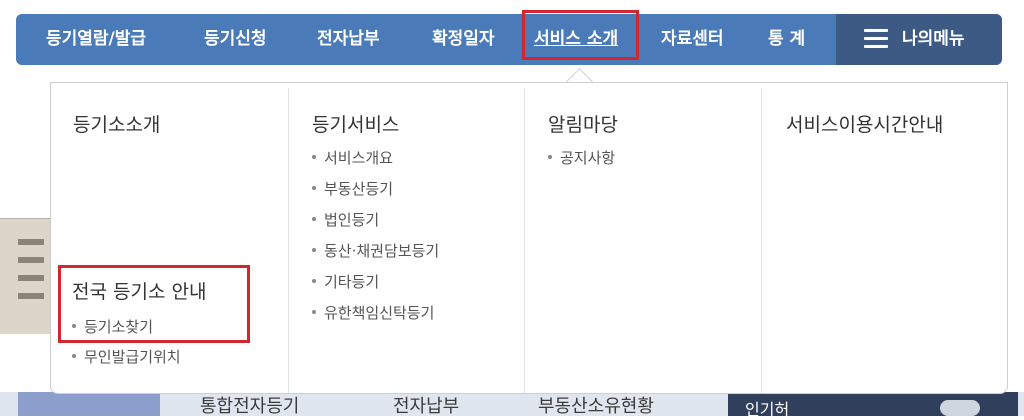  What do you see at coordinates (352, 157) in the screenshot?
I see `menu-item-service-overview: 서비스개요` at bounding box center [352, 157].